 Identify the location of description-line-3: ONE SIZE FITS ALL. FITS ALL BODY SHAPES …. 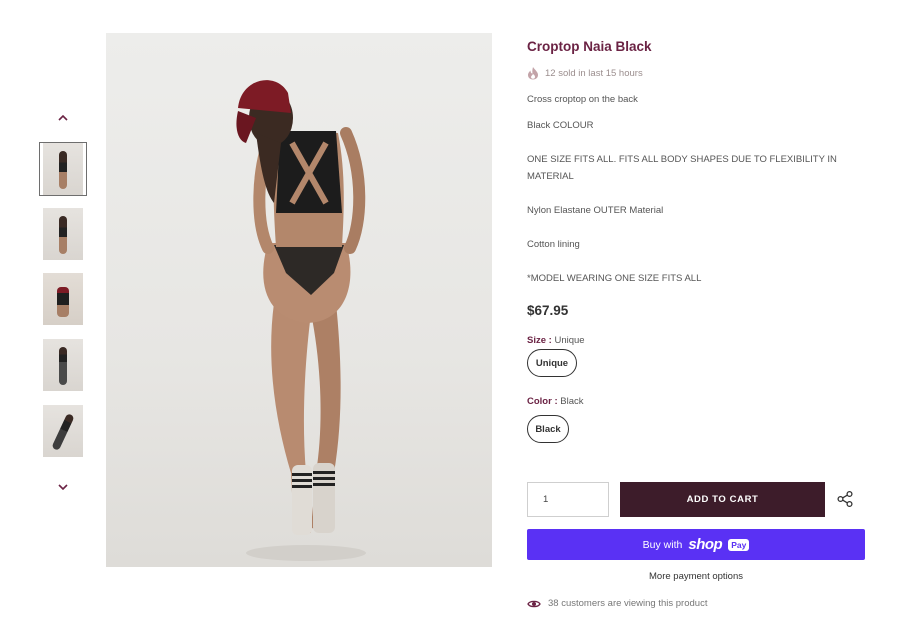
(682, 168).